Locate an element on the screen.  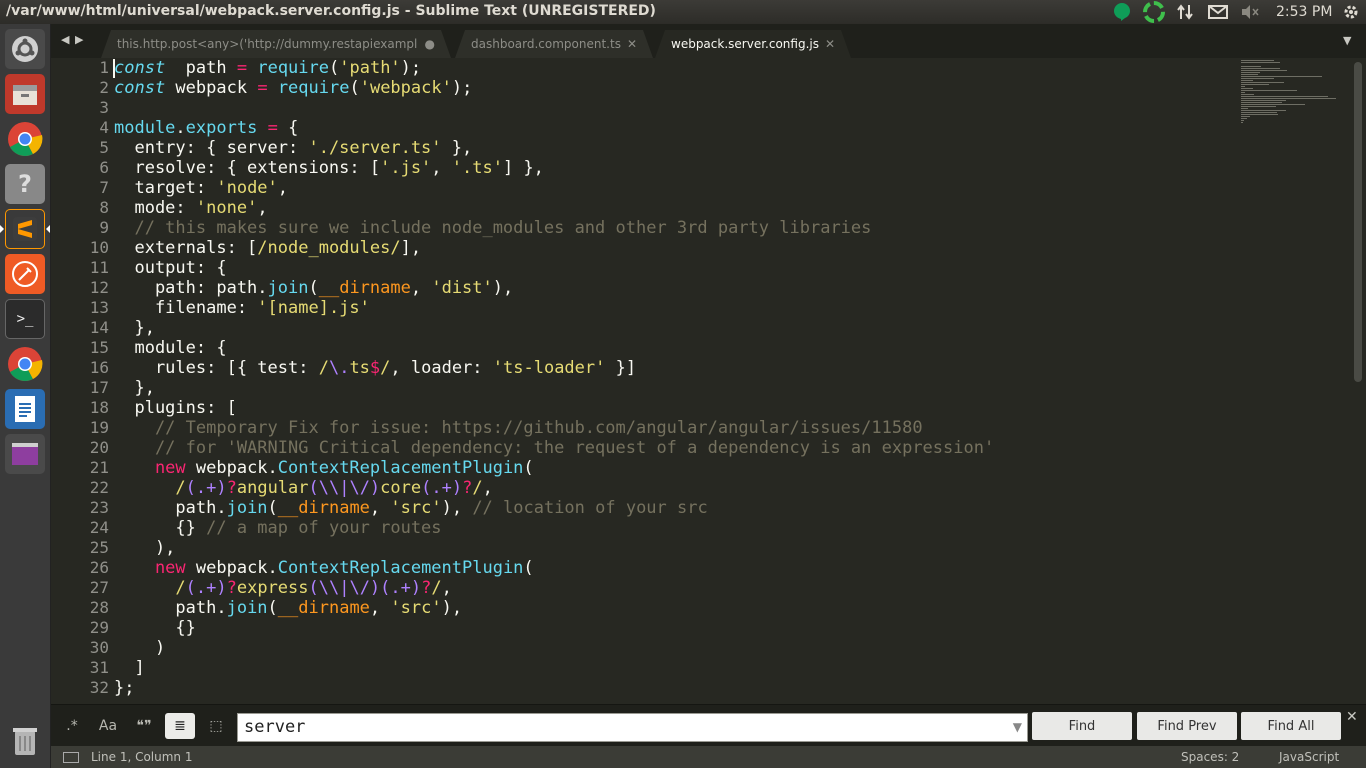
find-all-button: Find All is located at coordinates (1291, 726).